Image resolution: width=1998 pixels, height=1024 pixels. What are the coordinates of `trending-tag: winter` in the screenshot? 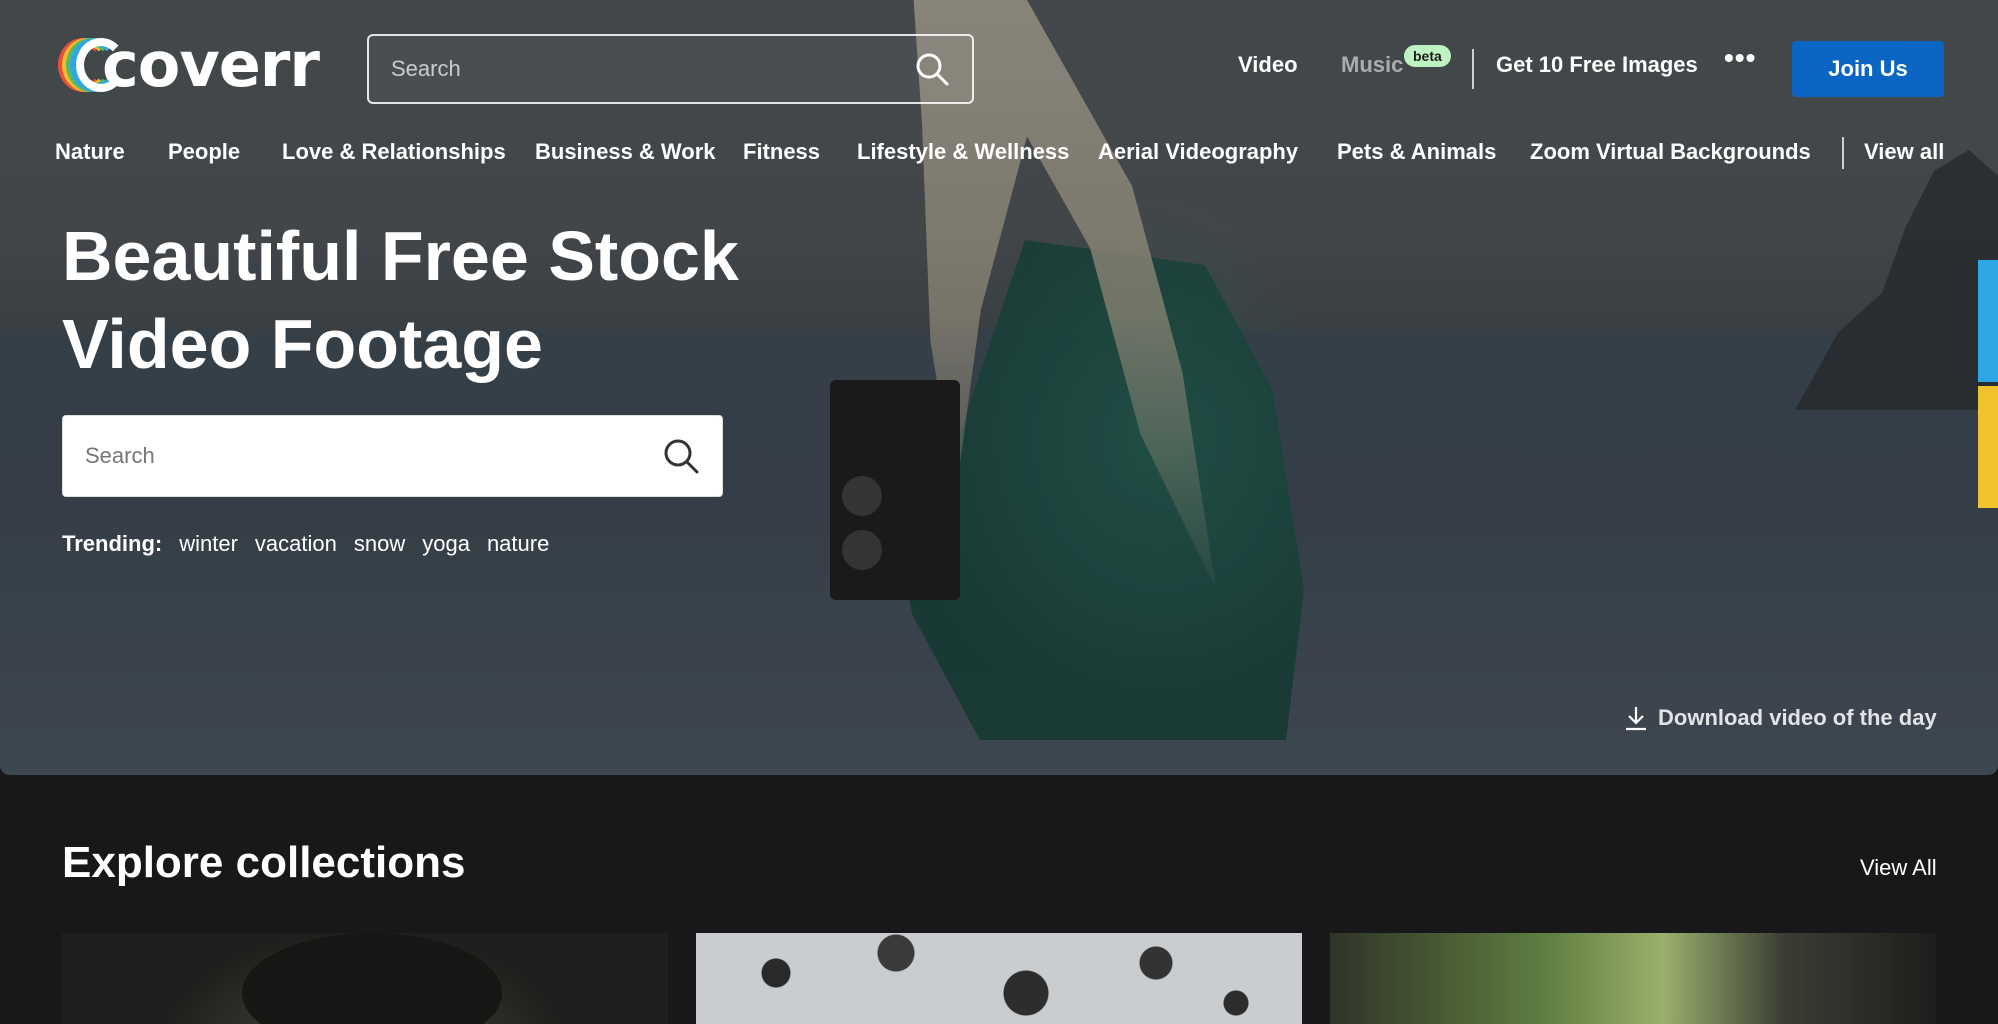 It's located at (208, 544).